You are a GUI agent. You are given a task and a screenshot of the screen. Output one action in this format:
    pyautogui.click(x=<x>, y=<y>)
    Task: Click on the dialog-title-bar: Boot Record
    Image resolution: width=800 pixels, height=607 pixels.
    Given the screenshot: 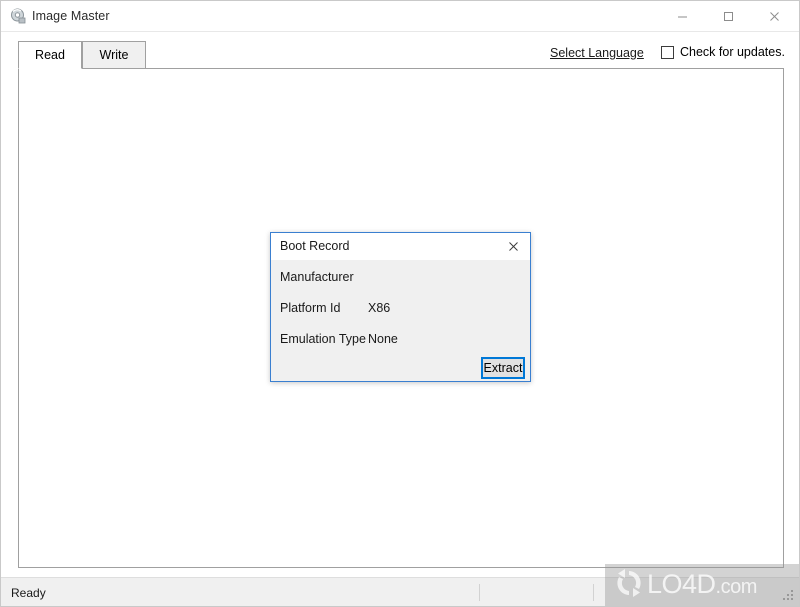 What is the action you would take?
    pyautogui.click(x=400, y=246)
    